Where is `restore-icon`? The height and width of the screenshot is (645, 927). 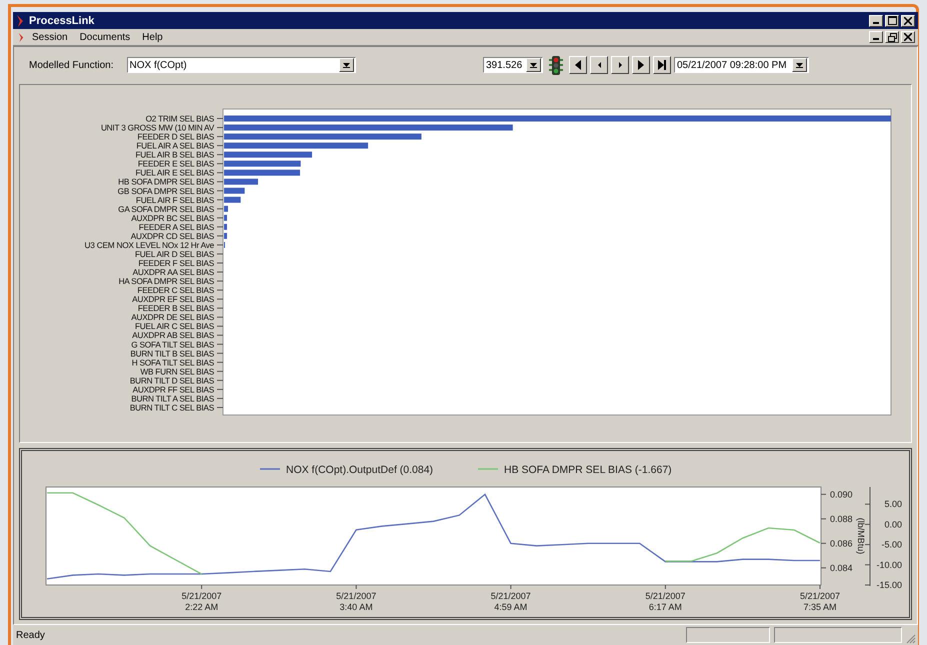 restore-icon is located at coordinates (892, 37).